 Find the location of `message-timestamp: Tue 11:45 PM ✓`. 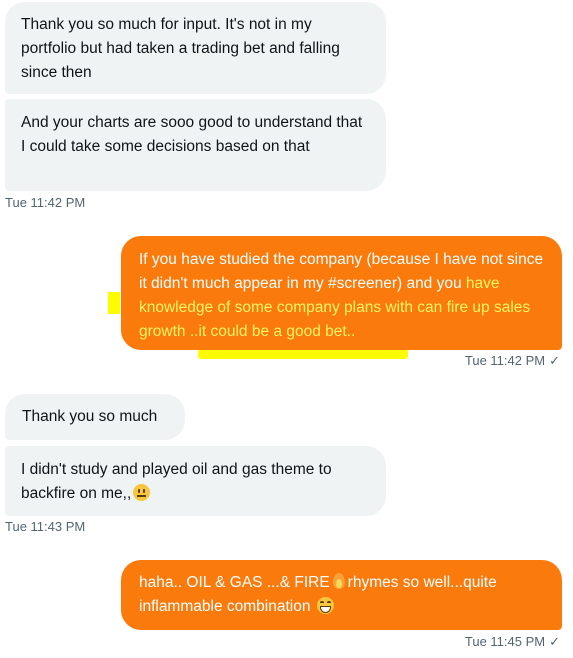

message-timestamp: Tue 11:45 PM ✓ is located at coordinates (512, 642).